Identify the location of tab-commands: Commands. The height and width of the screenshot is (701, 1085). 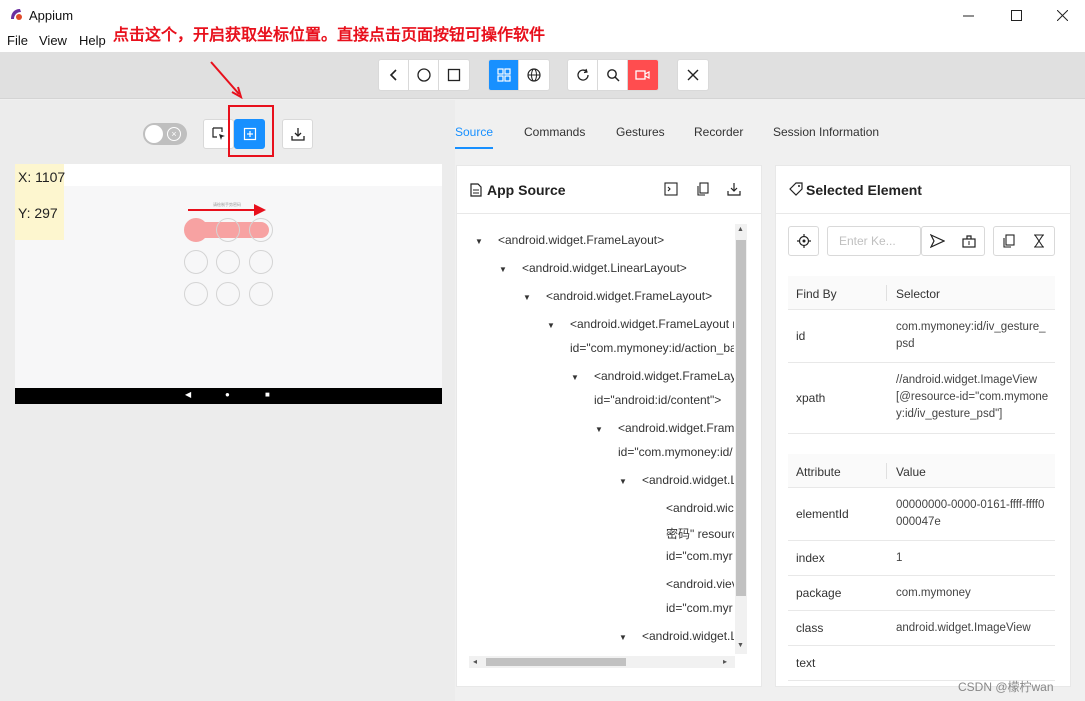
(554, 132).